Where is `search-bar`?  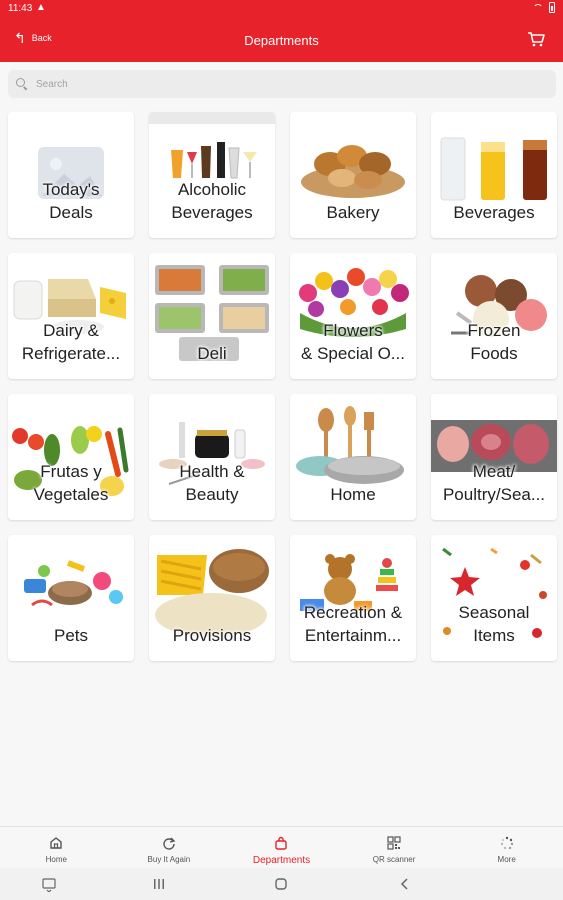 search-bar is located at coordinates (282, 84).